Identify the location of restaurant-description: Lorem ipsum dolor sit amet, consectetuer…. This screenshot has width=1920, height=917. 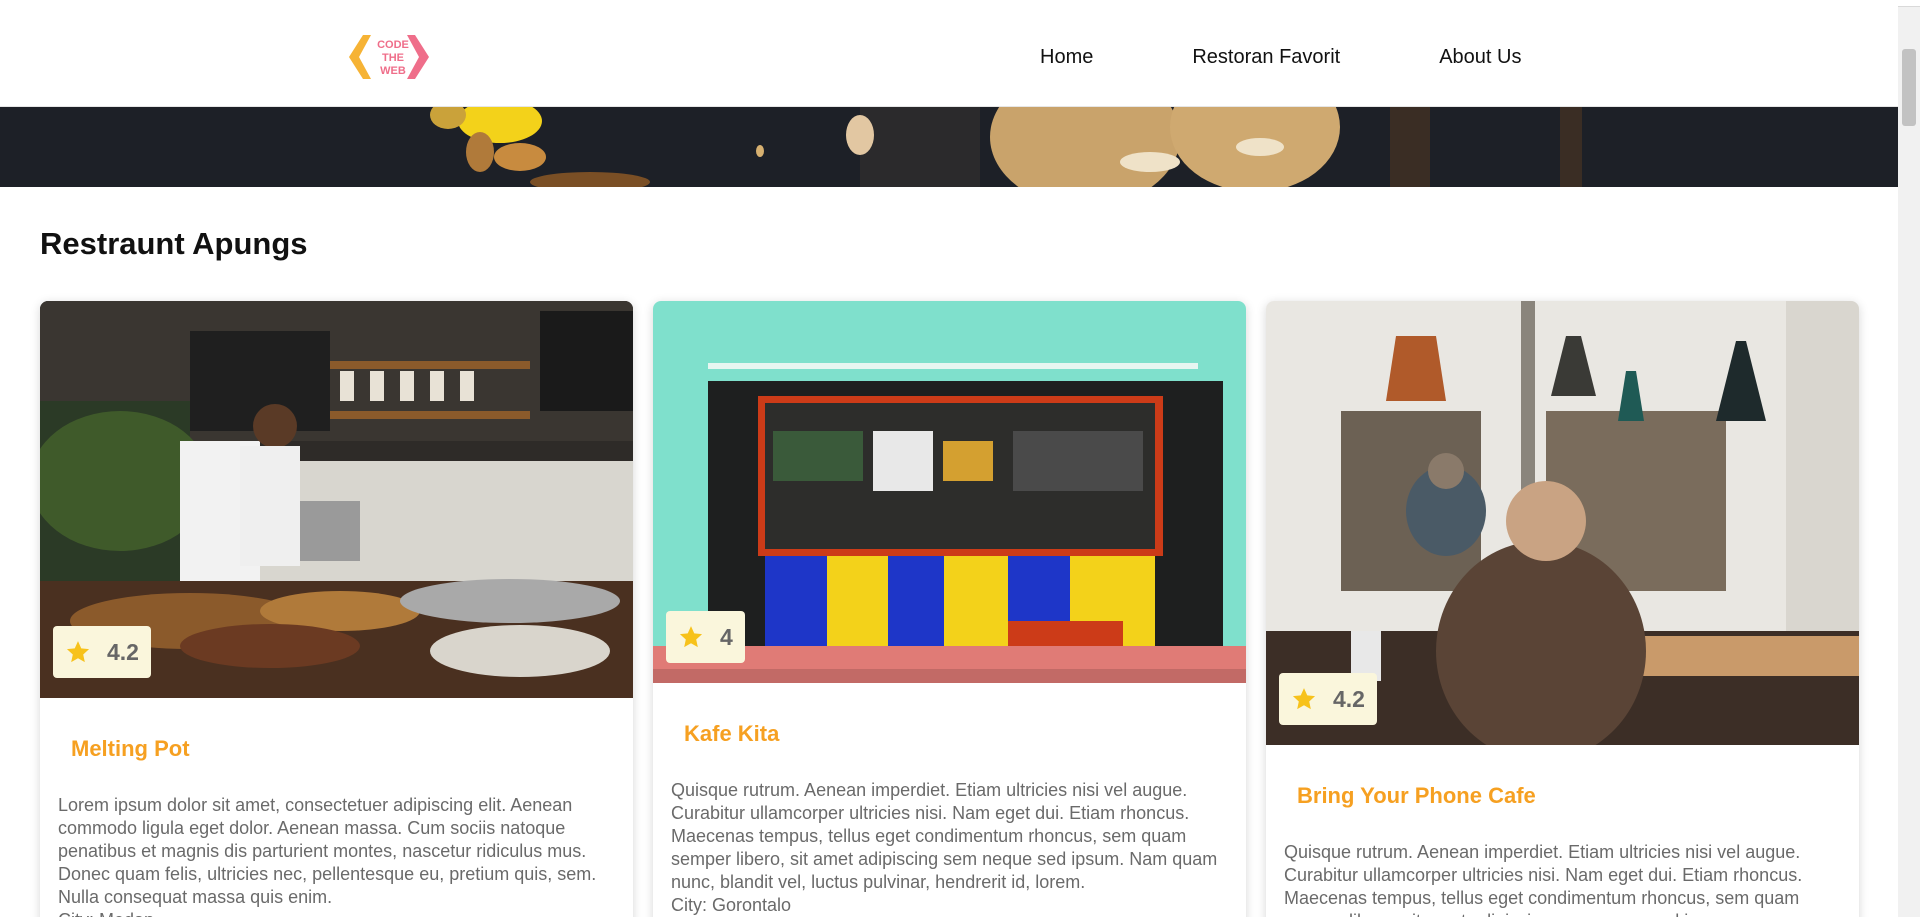
(327, 851).